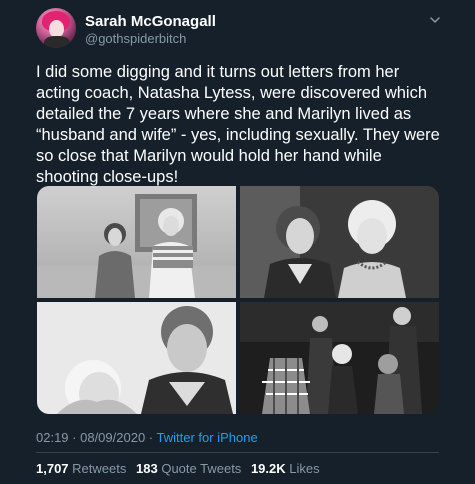  Describe the element at coordinates (207, 437) in the screenshot. I see `tweet-source-link: Twitter for iPhone` at that location.